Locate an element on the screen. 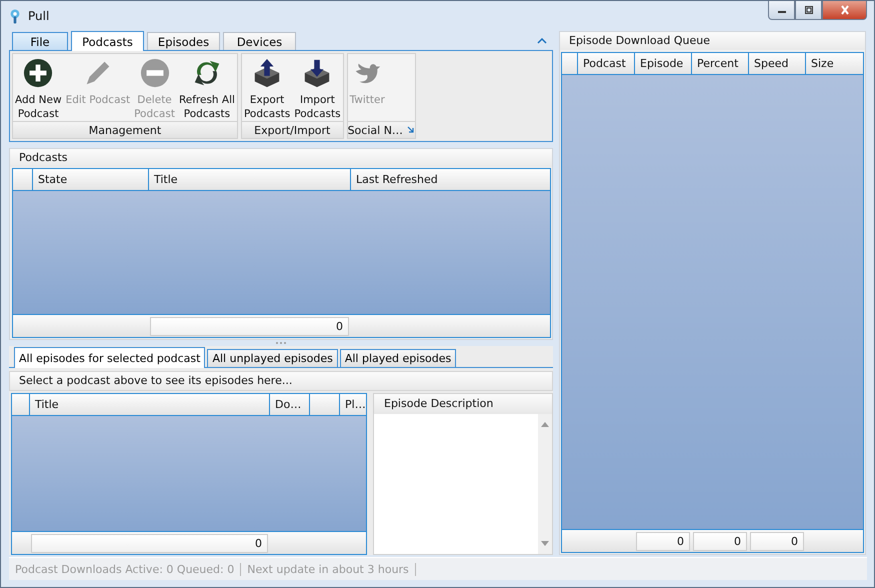  ribbon-button: Add New Podcast is located at coordinates (38, 89).